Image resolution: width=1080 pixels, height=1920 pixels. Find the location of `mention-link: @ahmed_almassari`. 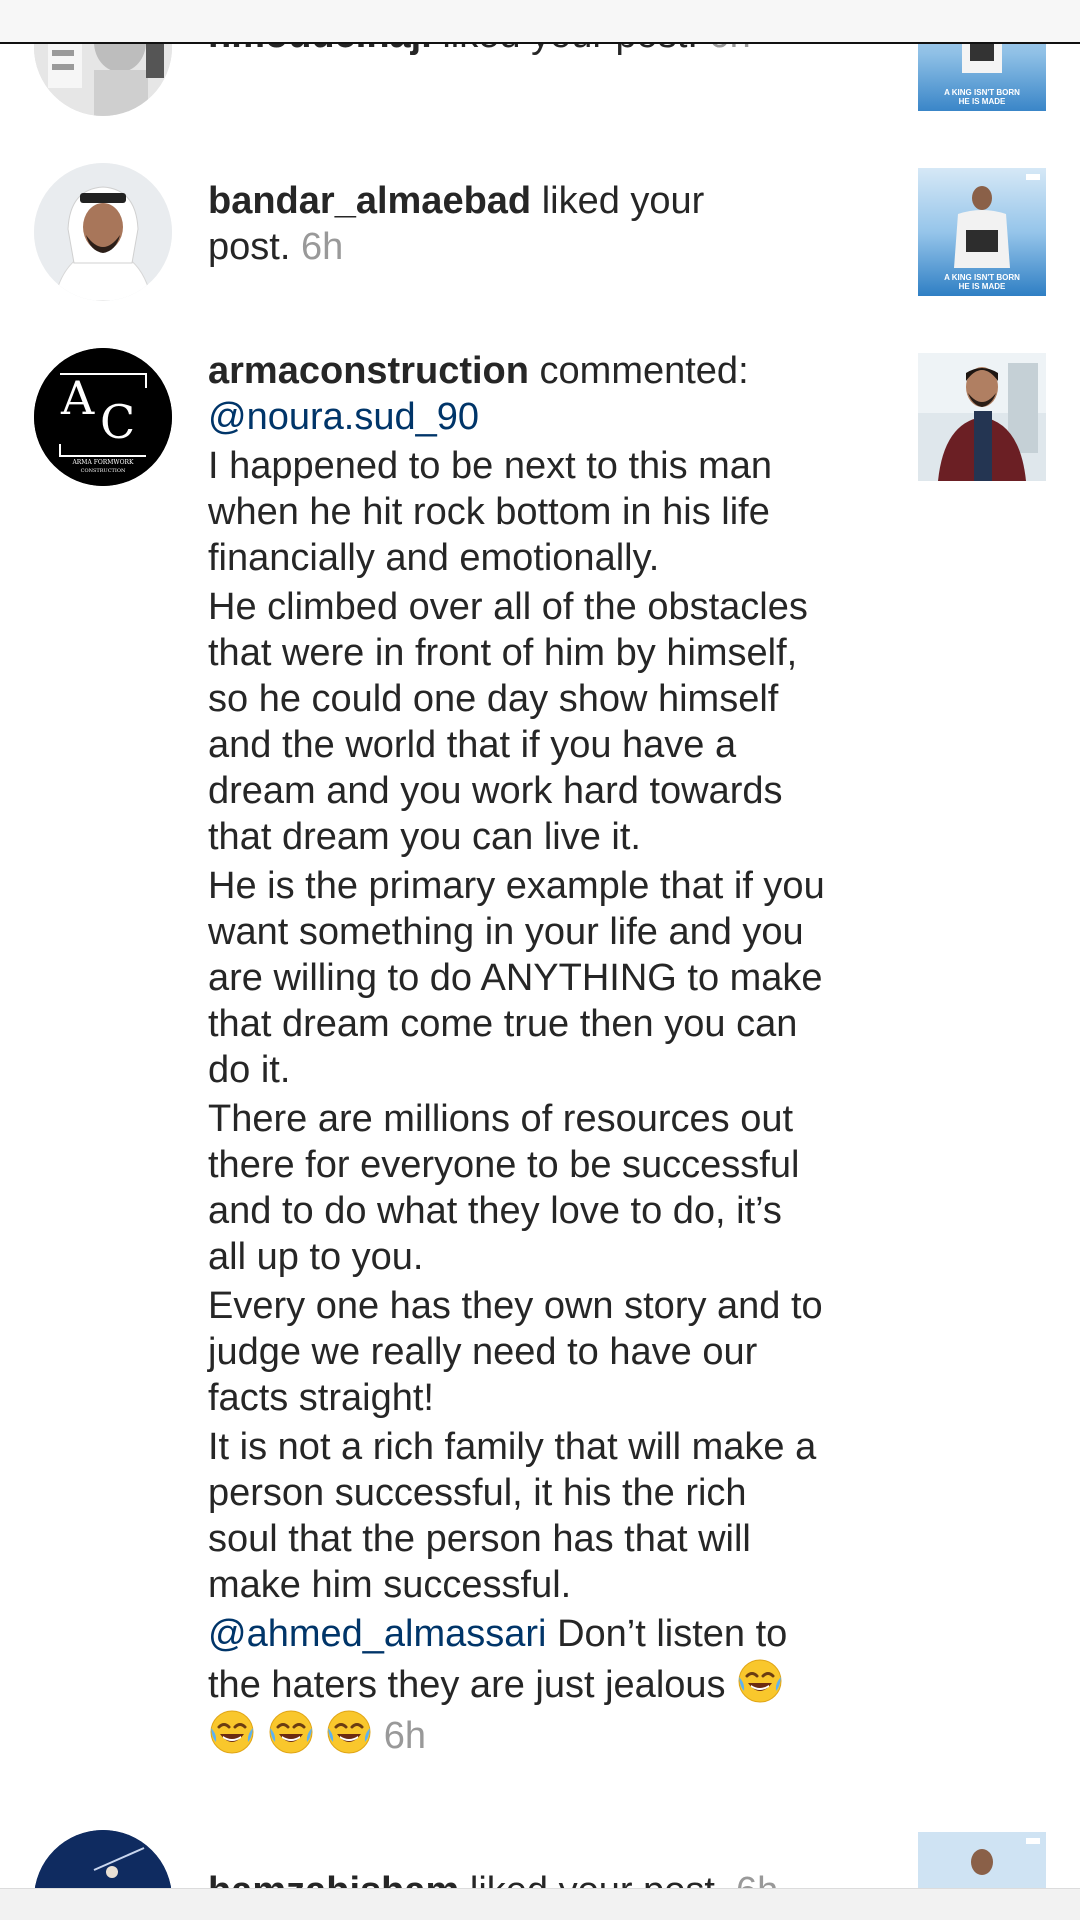

mention-link: @ahmed_almassari is located at coordinates (377, 1634).